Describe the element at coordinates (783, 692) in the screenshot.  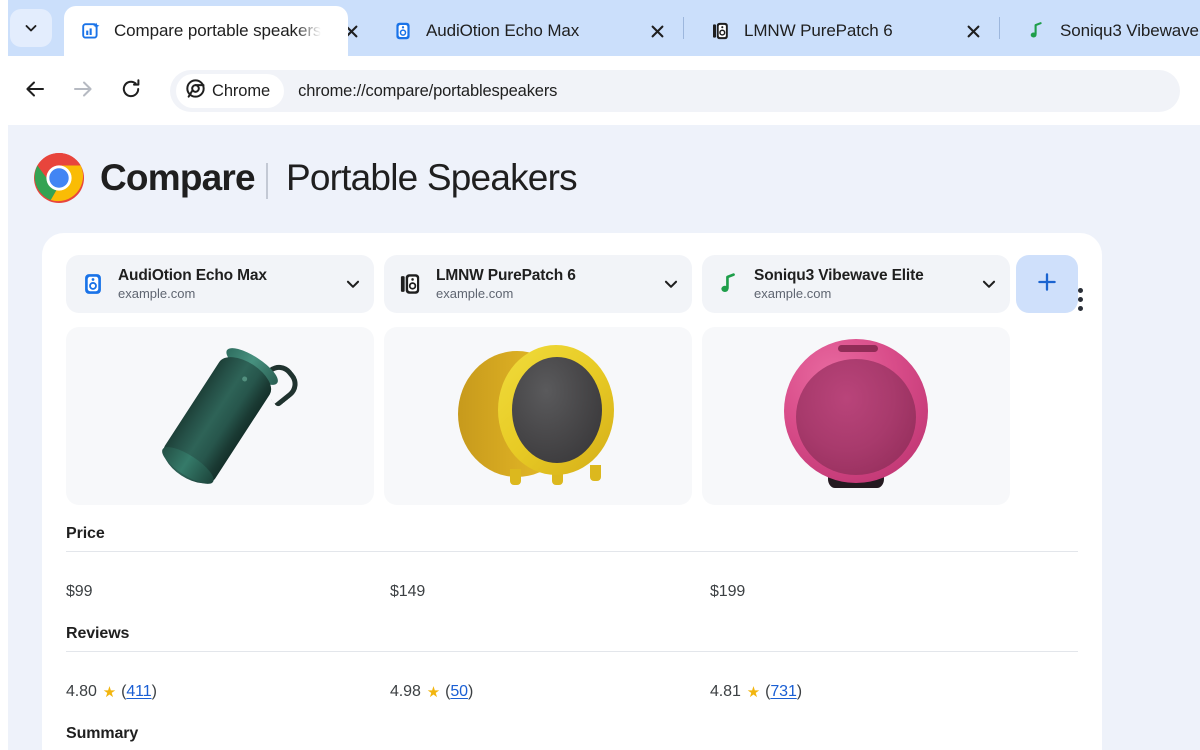
I see `review-count-link-3: 731` at that location.